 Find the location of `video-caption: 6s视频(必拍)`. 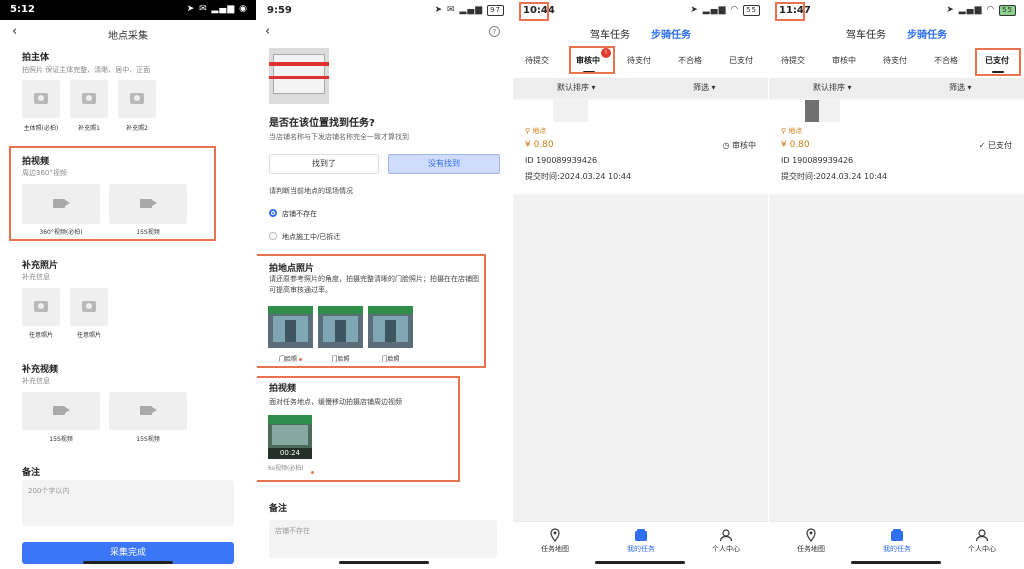

video-caption: 6s视频(必拍) is located at coordinates (286, 468).